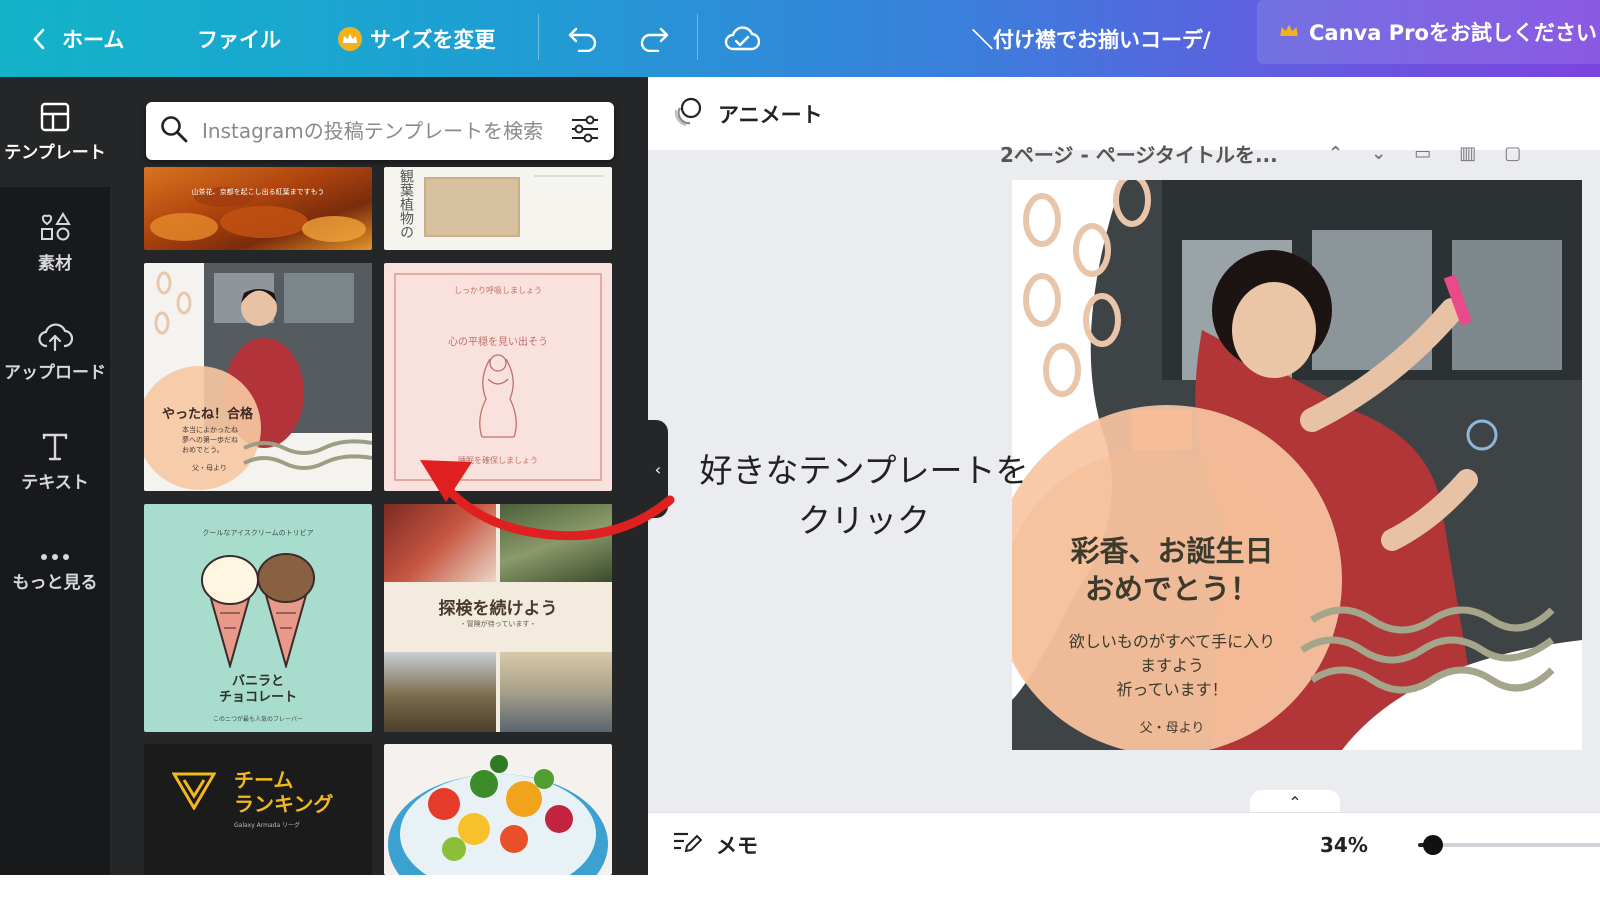 Image resolution: width=1600 pixels, height=900 pixels. I want to click on template-sign: 父・母より, so click(209, 468).